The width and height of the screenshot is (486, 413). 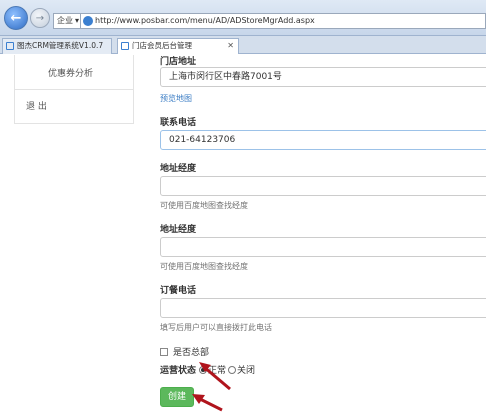 What do you see at coordinates (178, 371) in the screenshot?
I see `status-label: 运营状态` at bounding box center [178, 371].